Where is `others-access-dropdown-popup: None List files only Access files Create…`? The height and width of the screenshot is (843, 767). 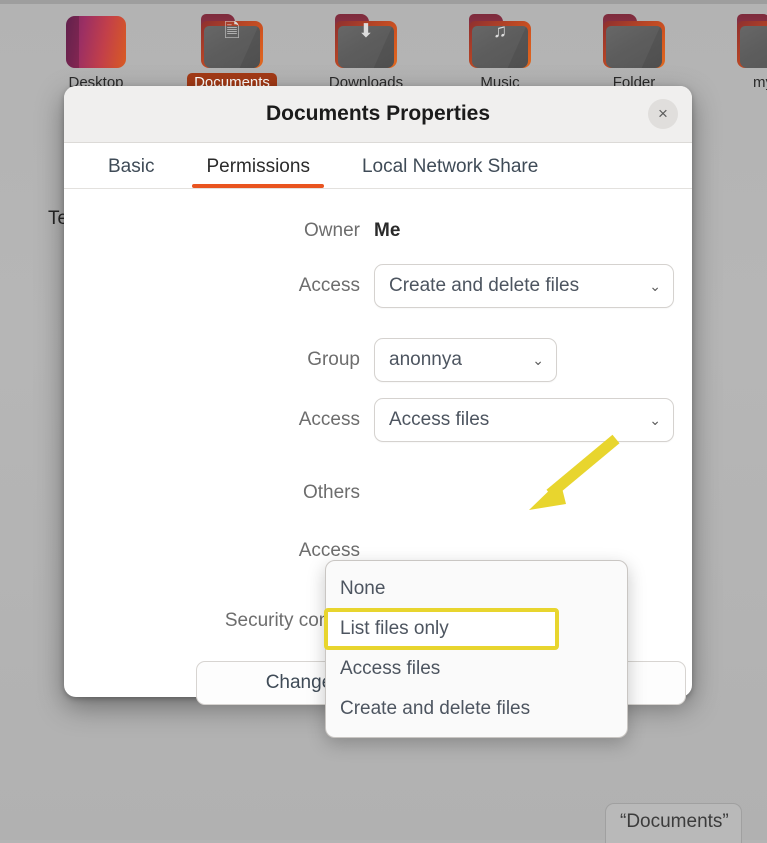 others-access-dropdown-popup: None List files only Access files Create… is located at coordinates (476, 649).